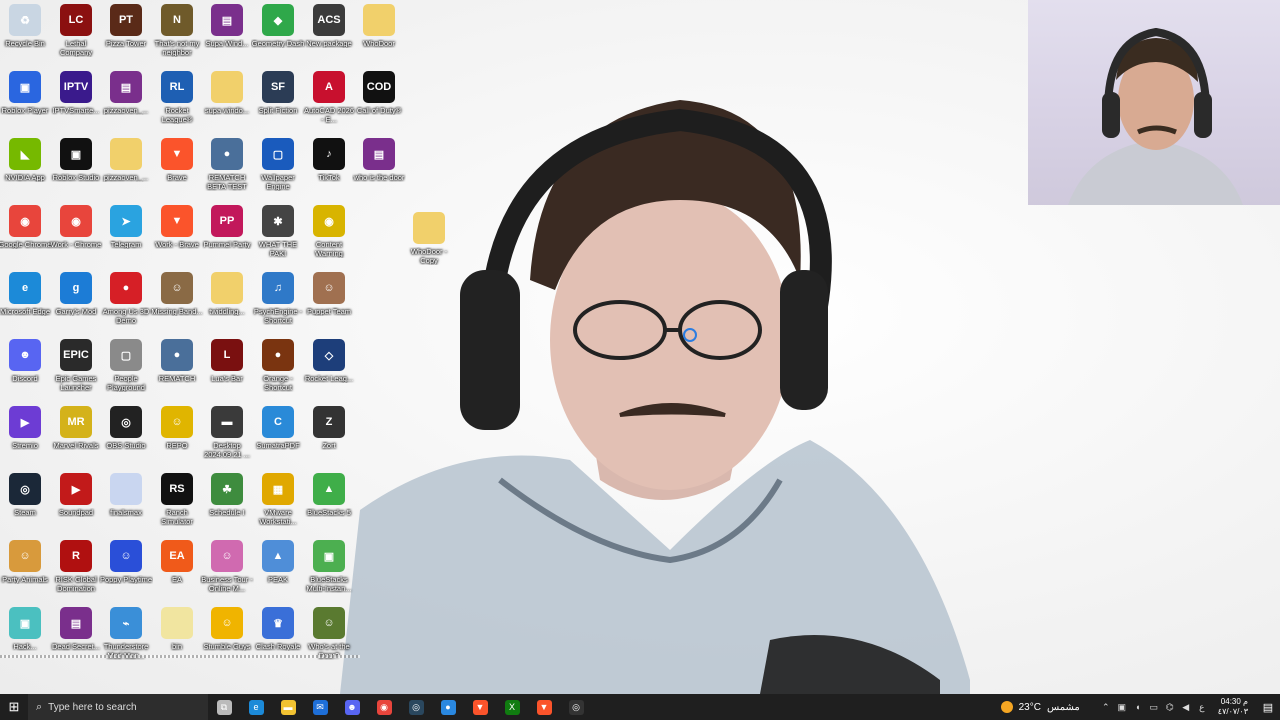  Describe the element at coordinates (126, 303) in the screenshot. I see `desktop-icon: ● Among Us 3D Demo` at that location.